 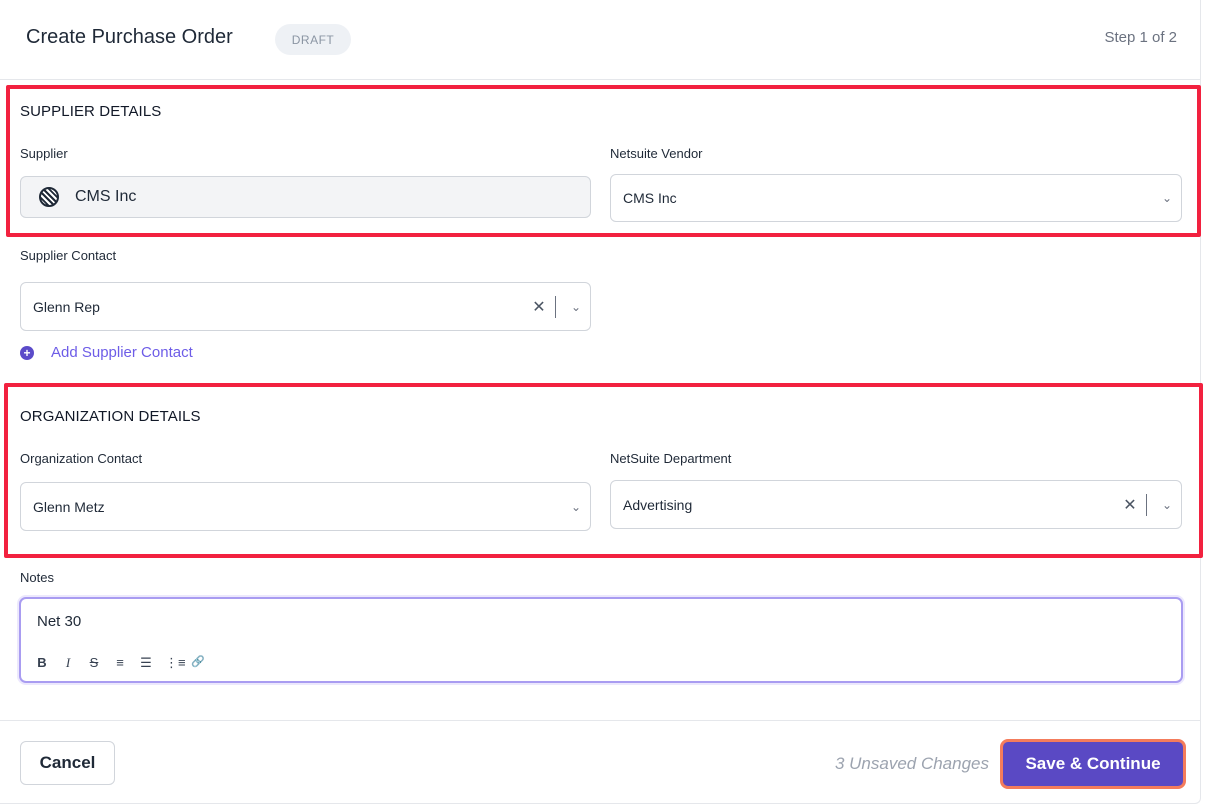 I want to click on step-indicator: Step 1 of 2, so click(x=1140, y=37).